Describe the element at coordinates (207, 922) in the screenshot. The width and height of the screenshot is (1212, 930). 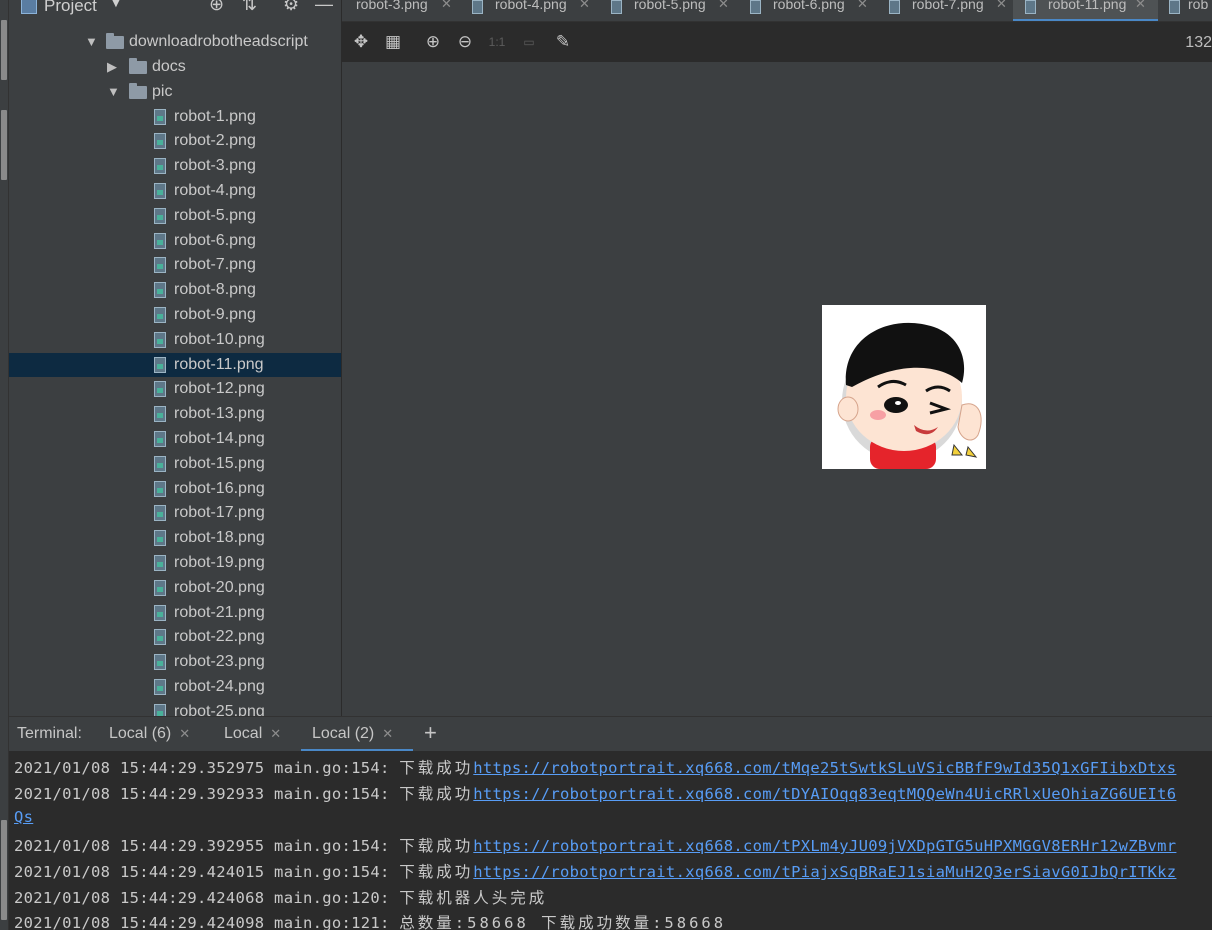
I see `line-prefix: 2021/01/08 15:44:29.424098 main.go:121:` at that location.